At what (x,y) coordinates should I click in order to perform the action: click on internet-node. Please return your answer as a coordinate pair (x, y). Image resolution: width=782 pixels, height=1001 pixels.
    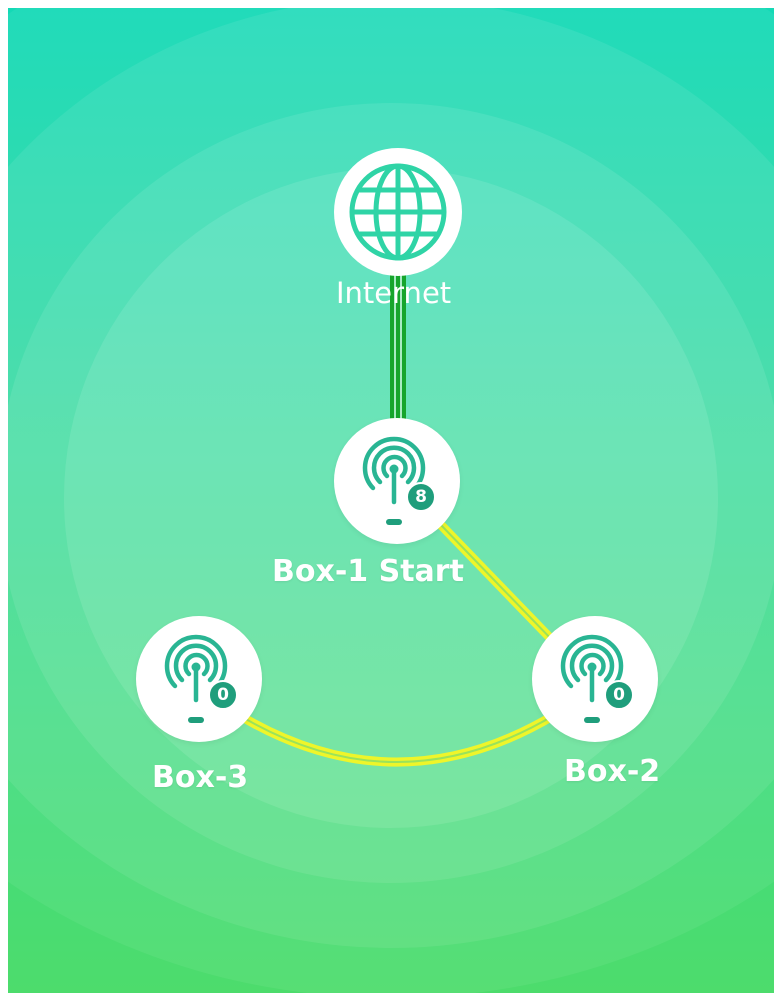
    Looking at the image, I should click on (398, 212).